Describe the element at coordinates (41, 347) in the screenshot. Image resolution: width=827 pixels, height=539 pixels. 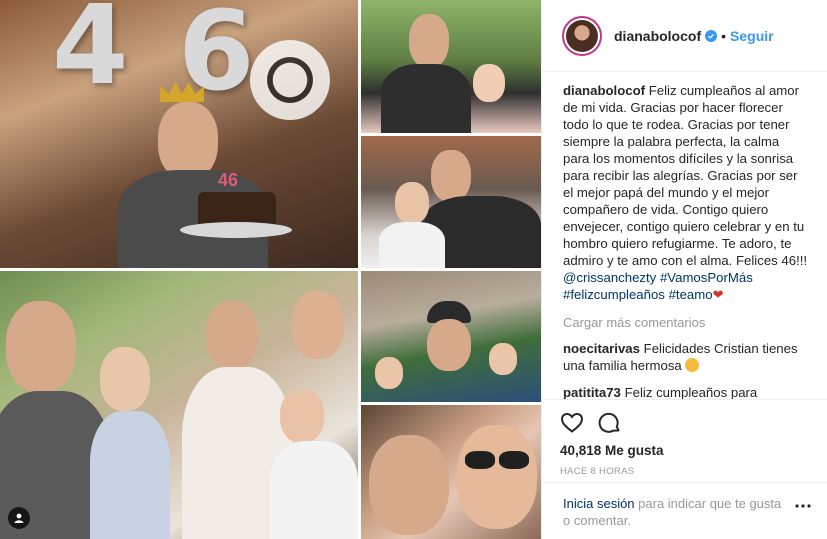
I see `teen-face` at that location.